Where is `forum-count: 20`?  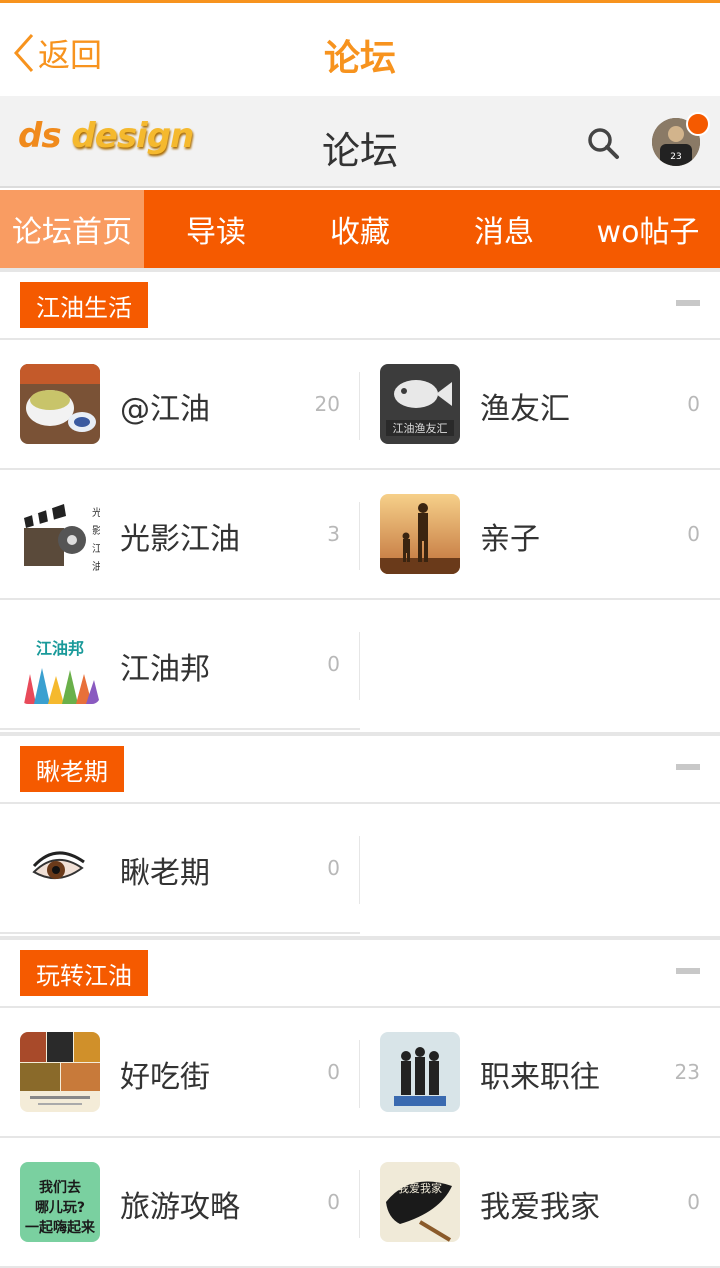 forum-count: 20 is located at coordinates (327, 404).